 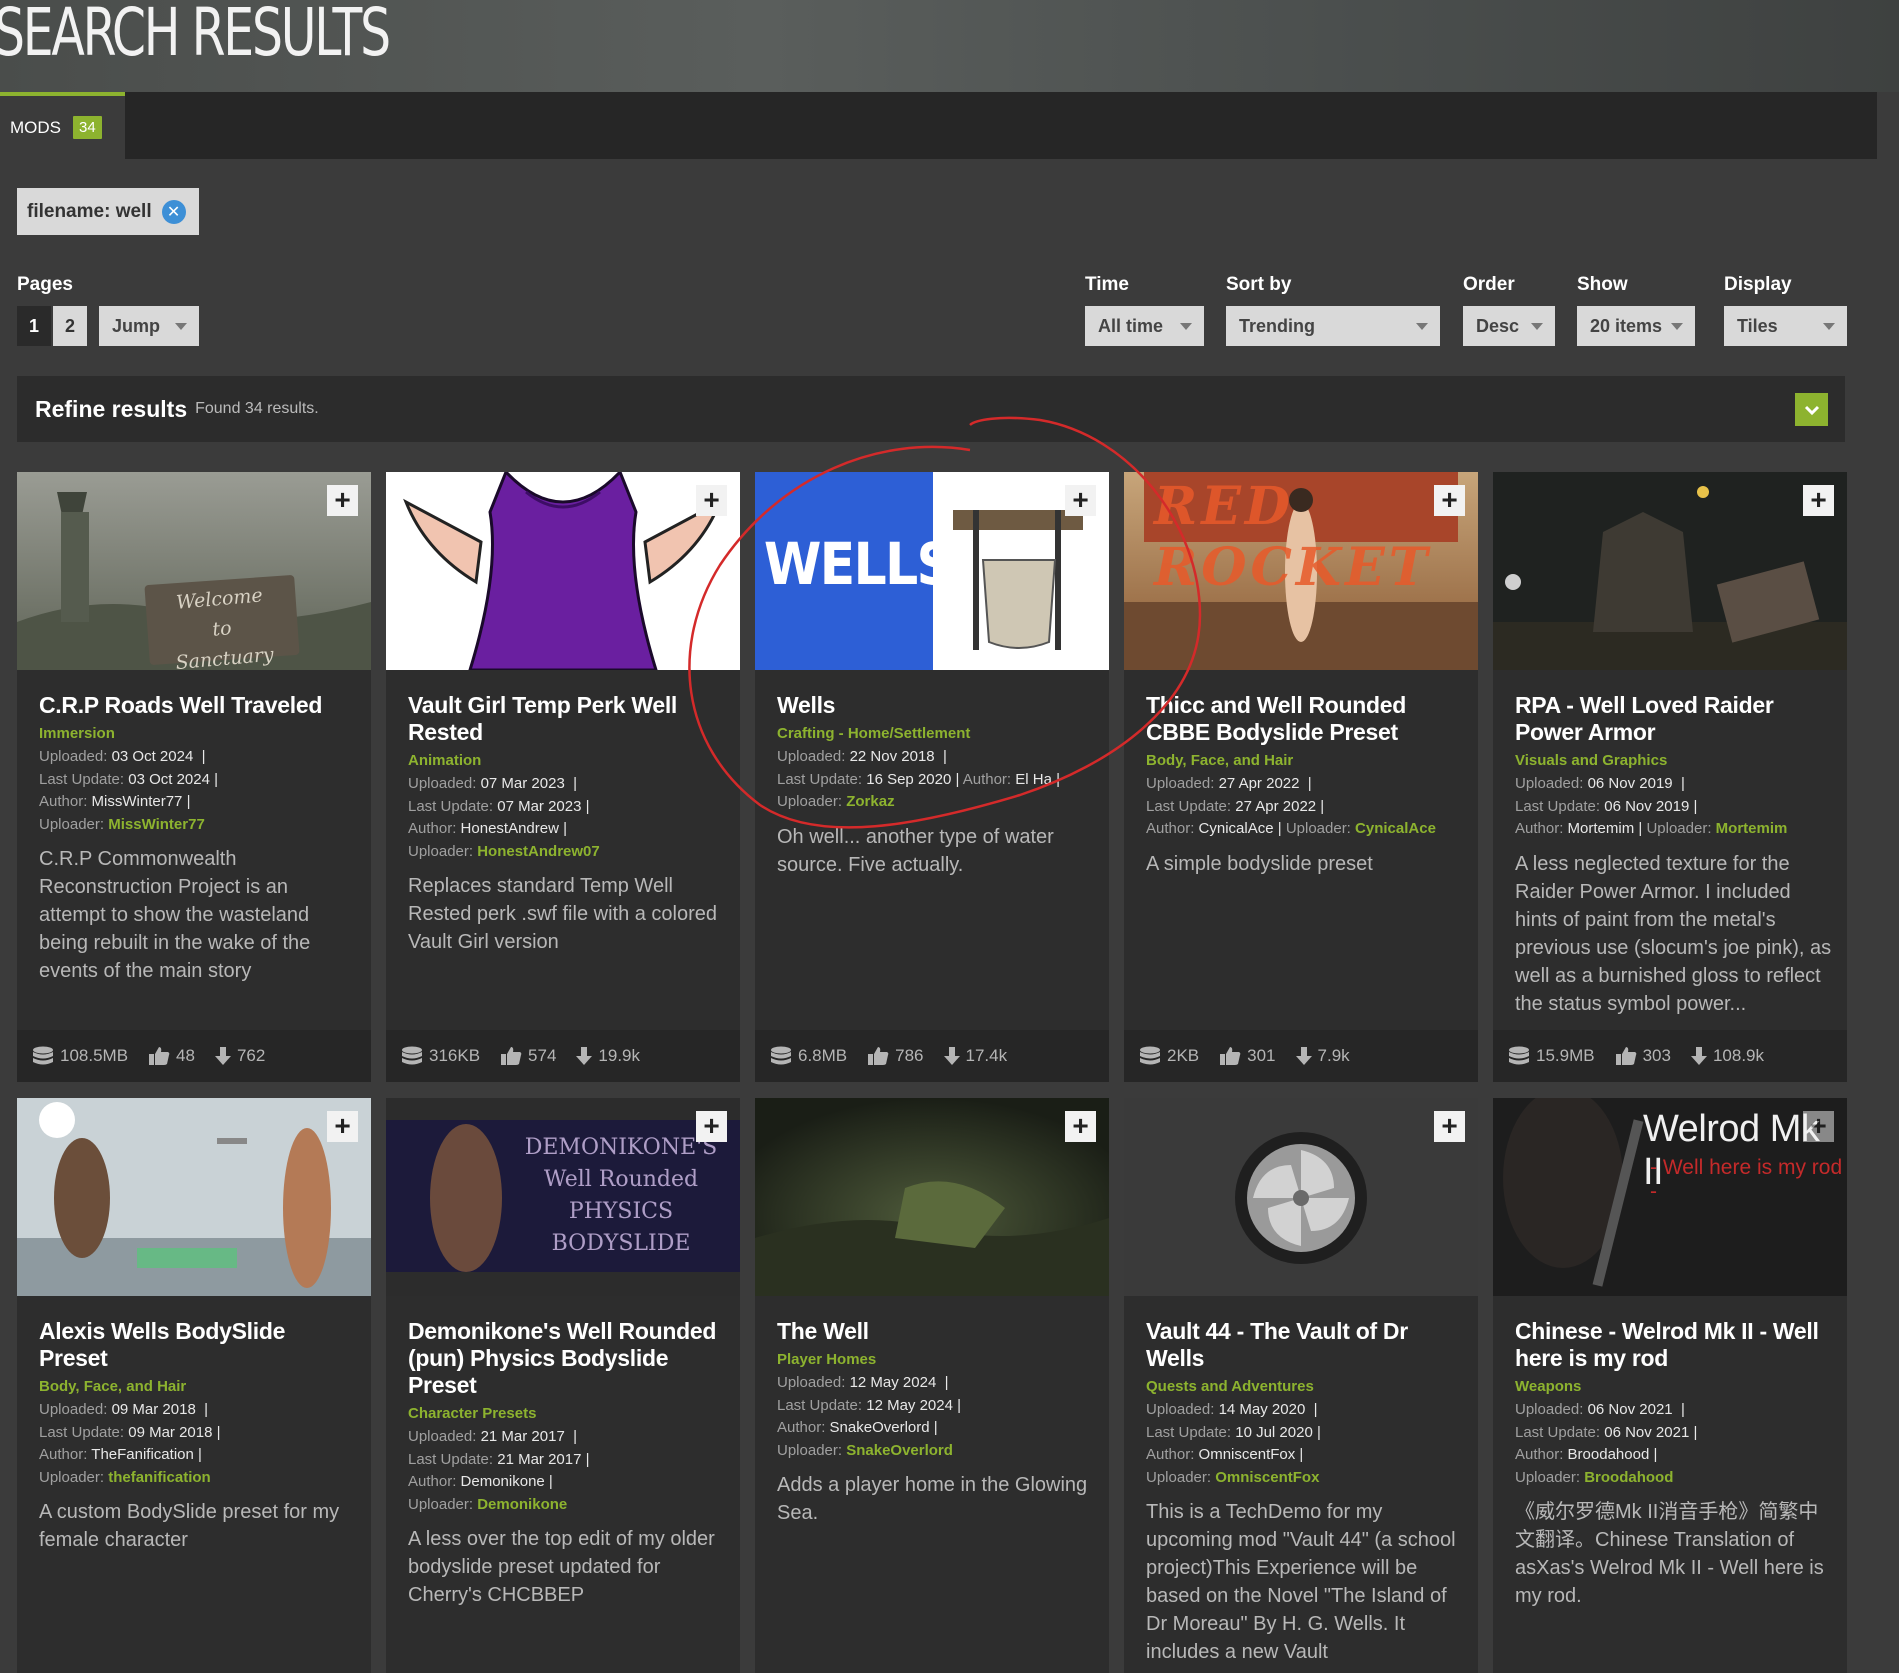 I want to click on updated-date: 06 Nov 2021, so click(x=1647, y=1432).